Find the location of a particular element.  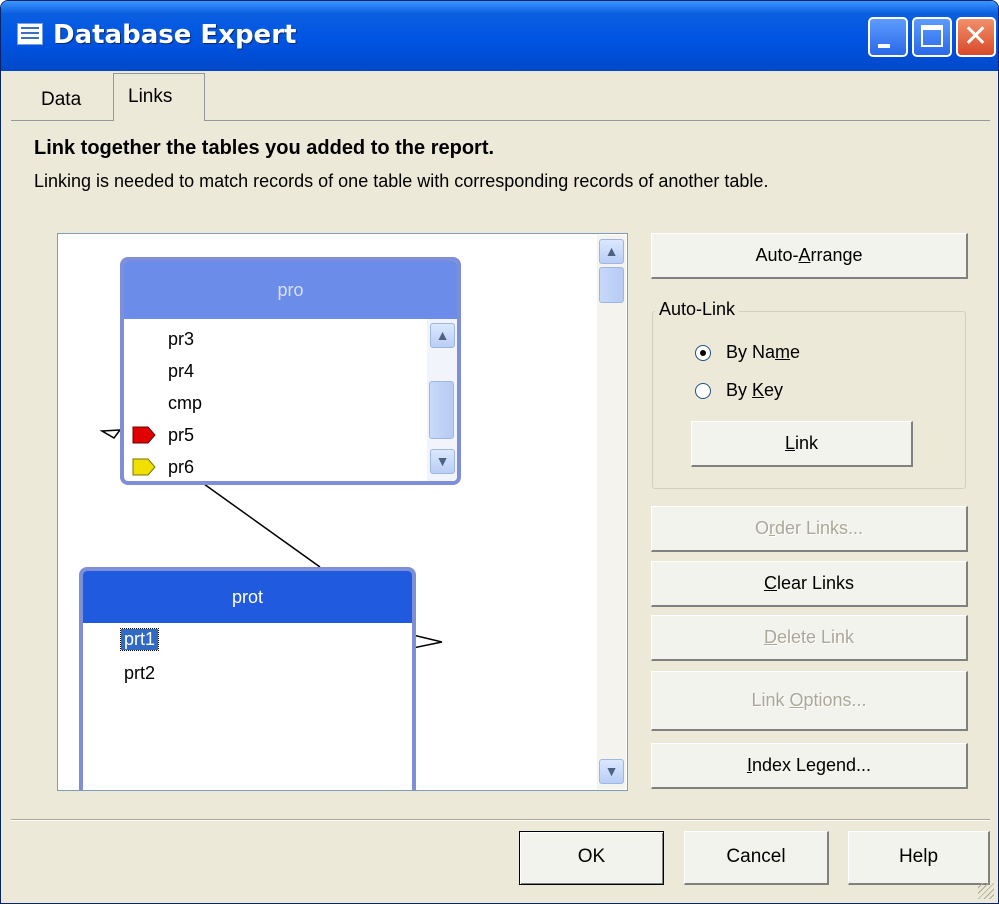

link-arrow-right is located at coordinates (427, 641).